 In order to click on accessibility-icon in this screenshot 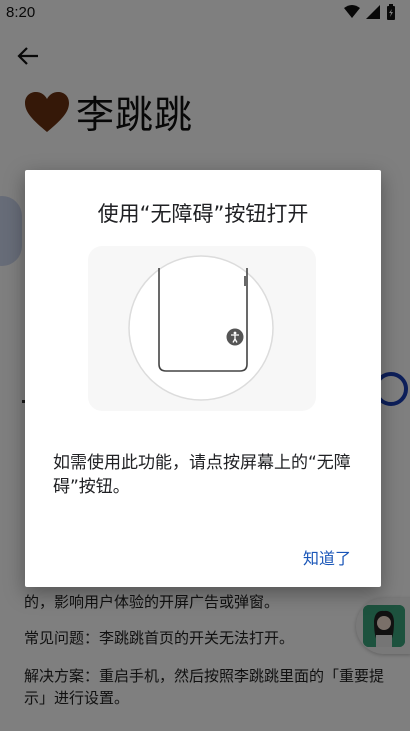, I will do `click(235, 337)`.